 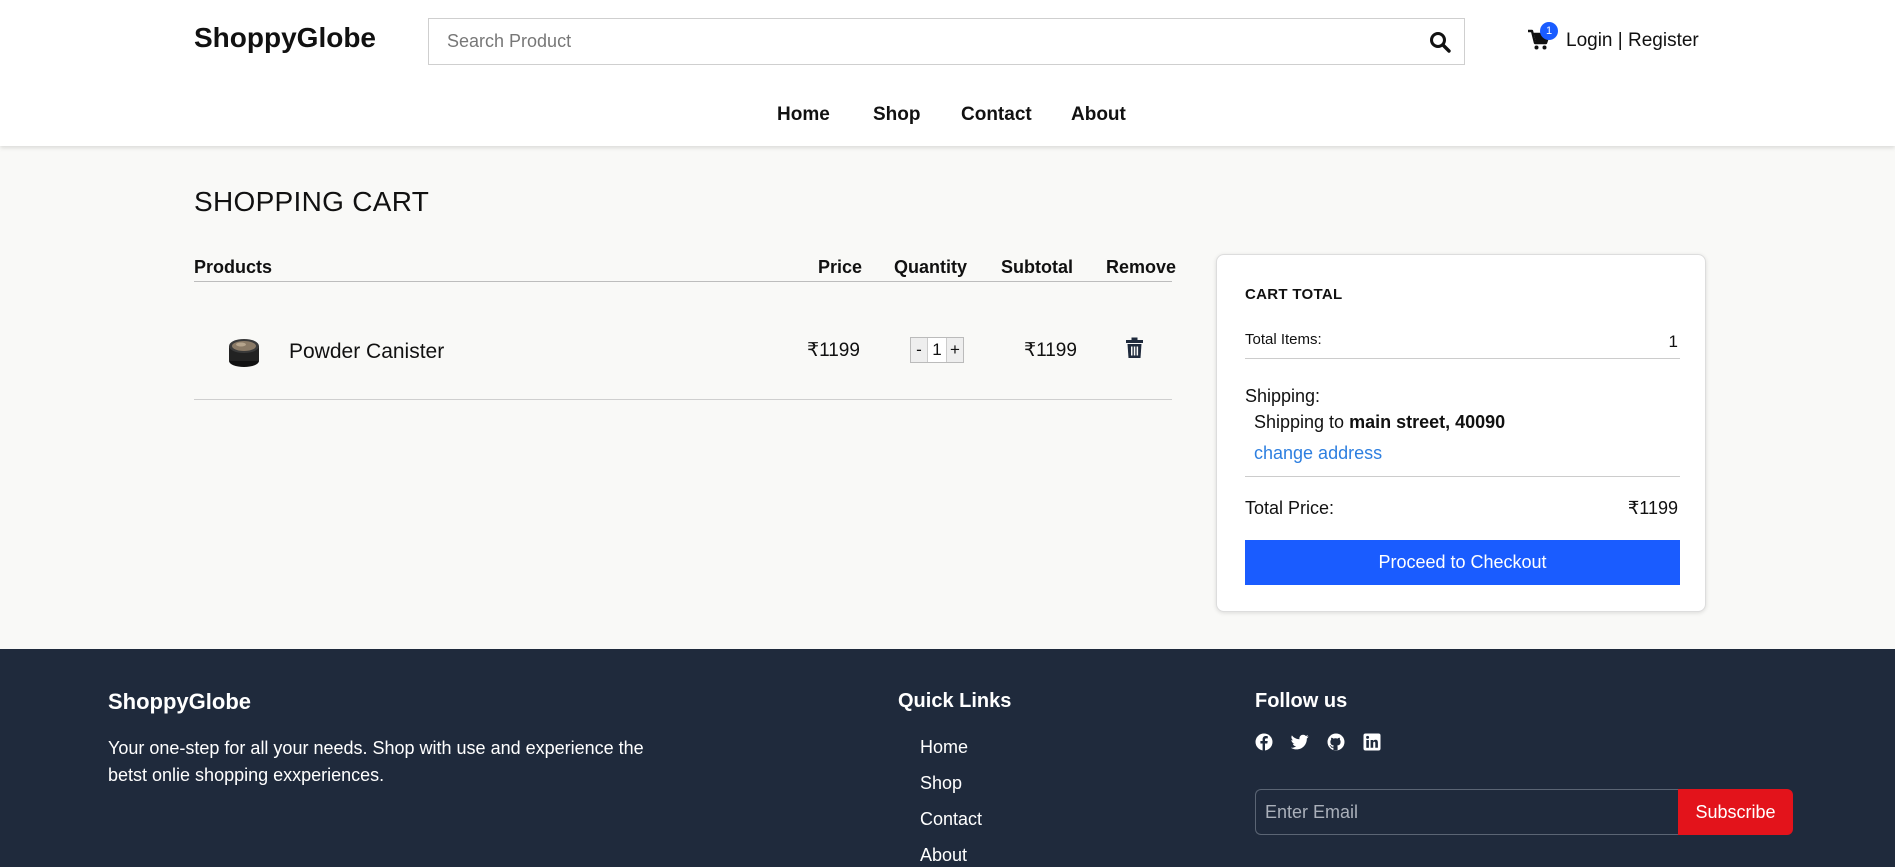 I want to click on quantity-value: 1, so click(x=937, y=350).